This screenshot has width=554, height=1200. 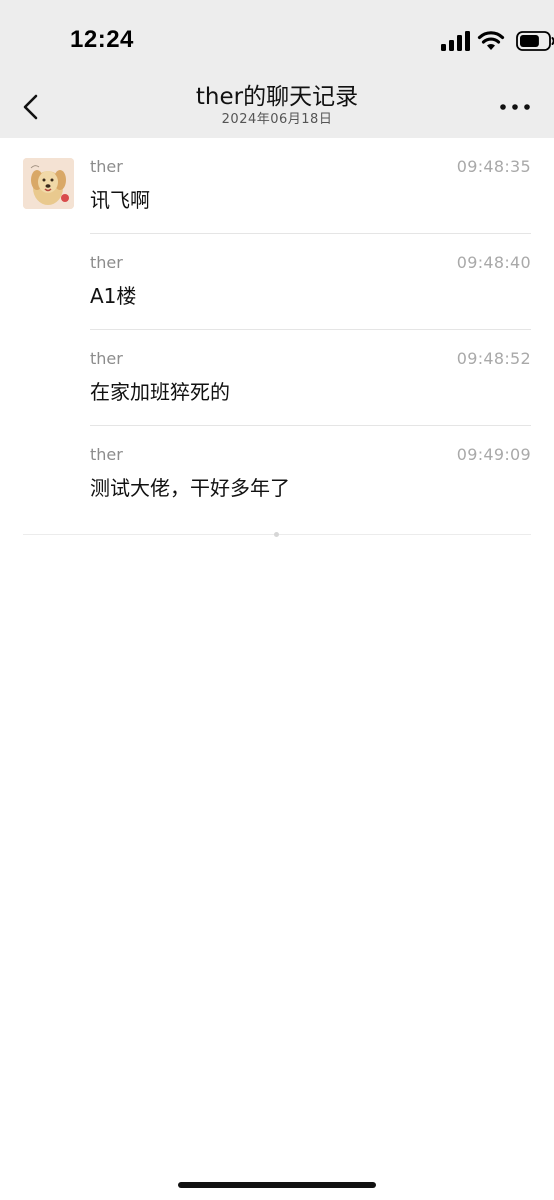 What do you see at coordinates (277, 40) in the screenshot?
I see `status-bar: 12:24` at bounding box center [277, 40].